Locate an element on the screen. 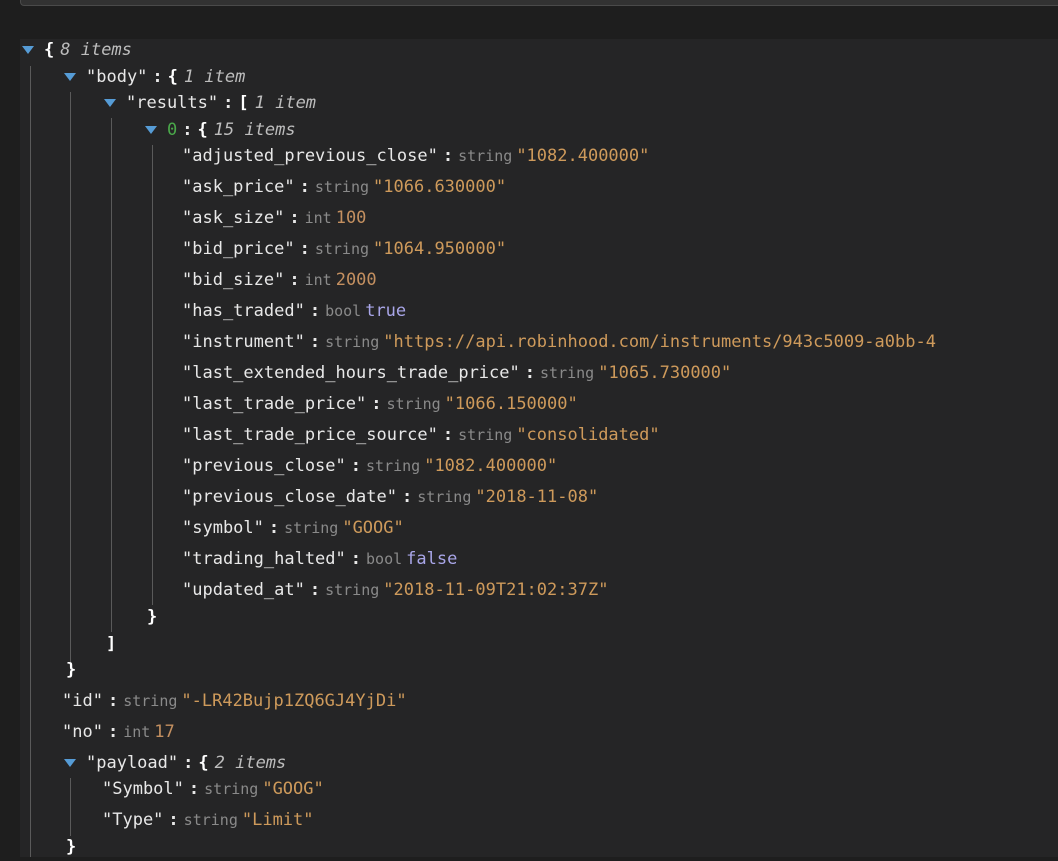 This screenshot has width=1058, height=861. tree-node-payload: "payload":{2 items is located at coordinates (175, 763).